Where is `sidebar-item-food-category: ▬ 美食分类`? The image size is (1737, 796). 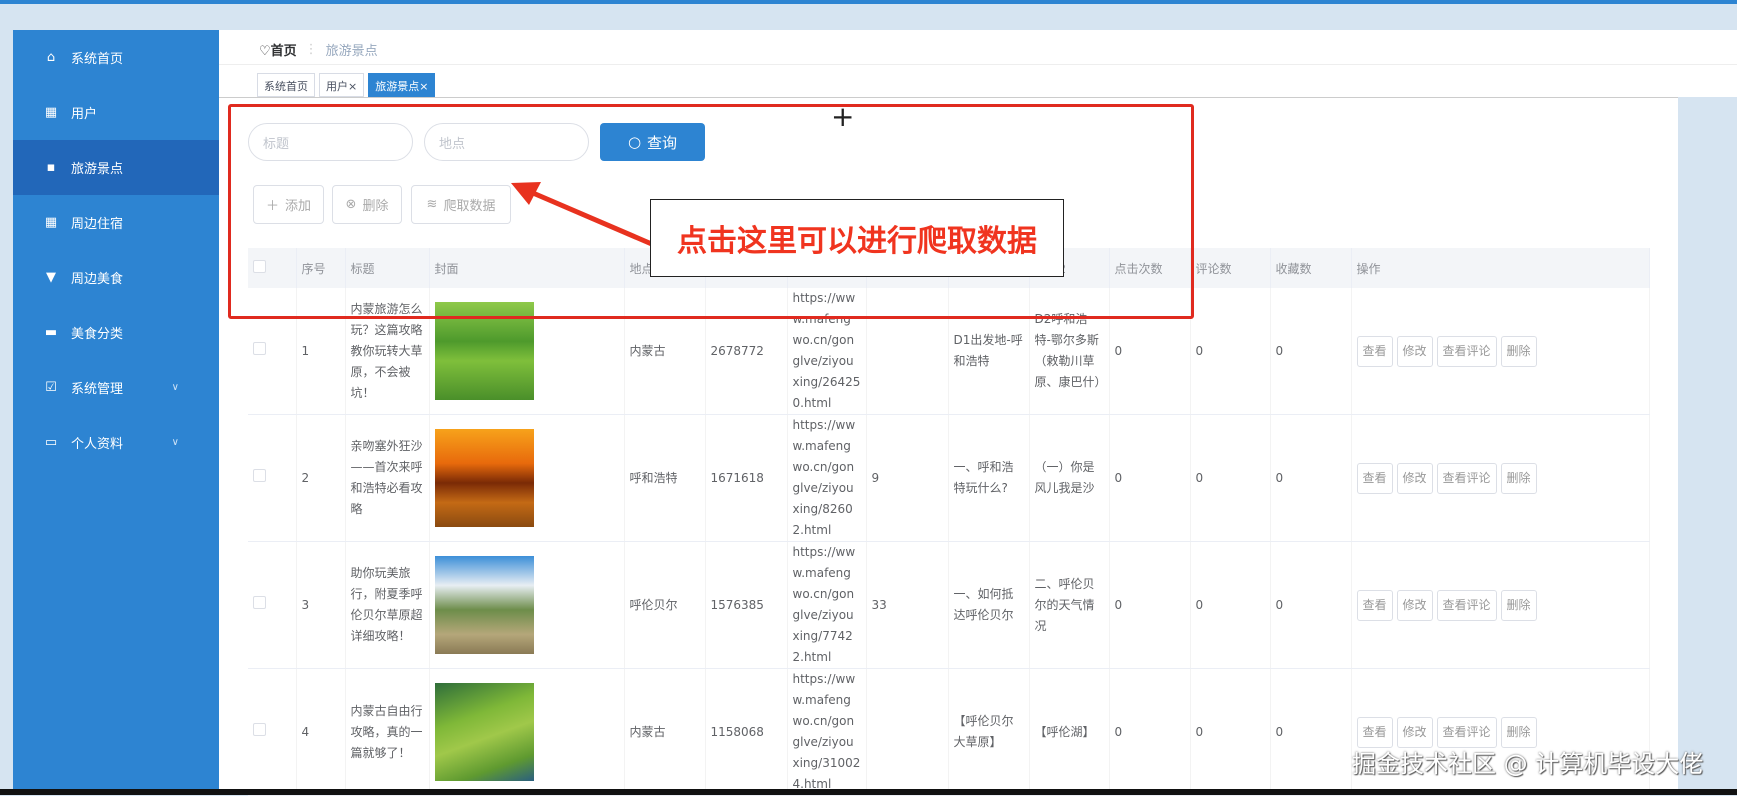 sidebar-item-food-category: ▬ 美食分类 is located at coordinates (116, 332).